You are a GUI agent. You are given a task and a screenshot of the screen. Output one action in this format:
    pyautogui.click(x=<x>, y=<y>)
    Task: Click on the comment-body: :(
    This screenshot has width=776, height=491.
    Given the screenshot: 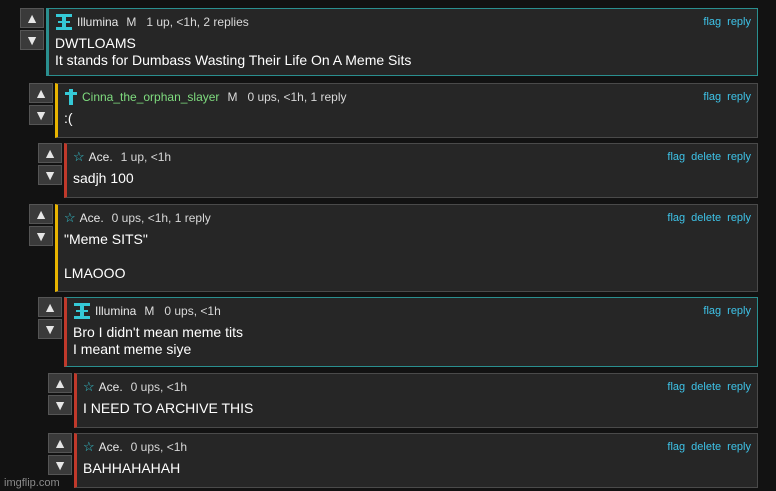 What is the action you would take?
    pyautogui.click(x=406, y=118)
    